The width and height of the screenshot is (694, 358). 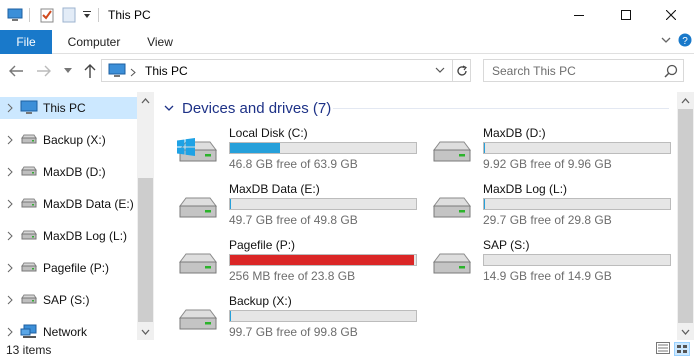 What do you see at coordinates (501, 108) in the screenshot?
I see `group-divider` at bounding box center [501, 108].